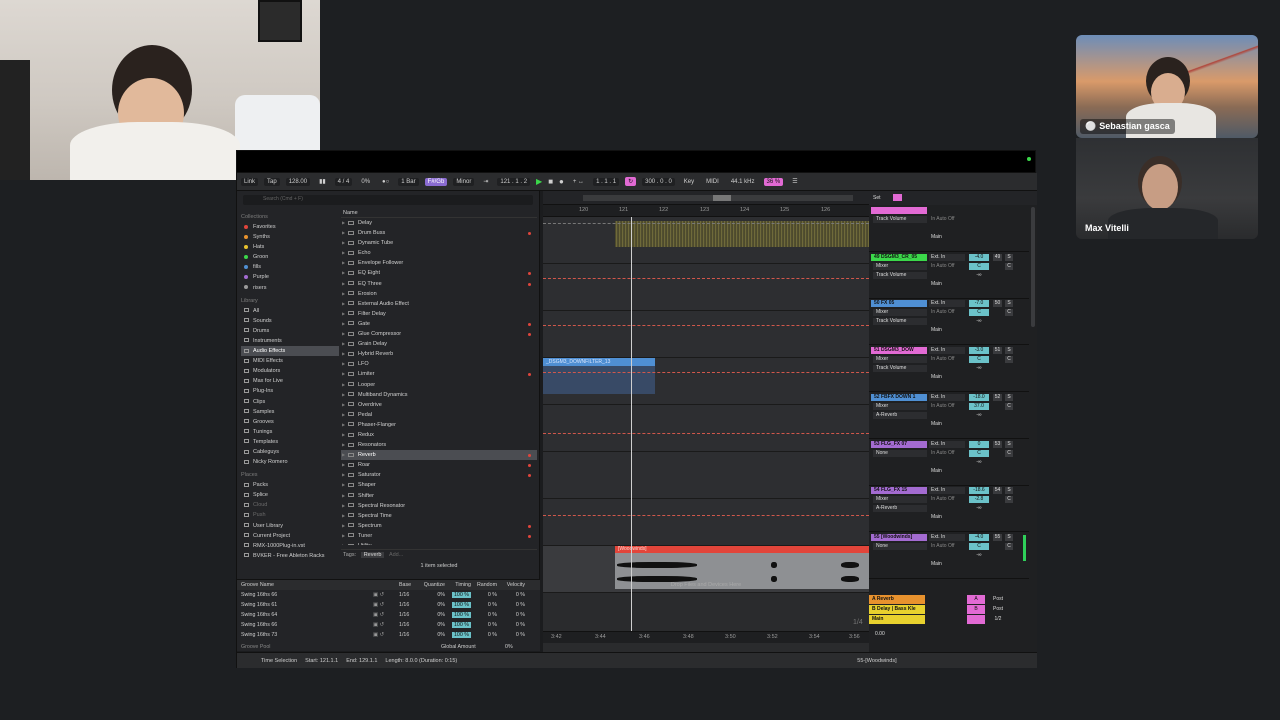  I want to click on library-item: Drums, so click(290, 331).